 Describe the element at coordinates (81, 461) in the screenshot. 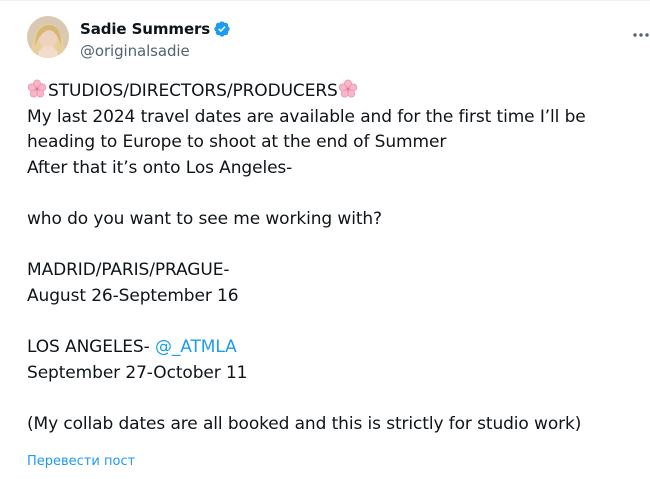

I see `translate-post-link: Перевести пост` at that location.